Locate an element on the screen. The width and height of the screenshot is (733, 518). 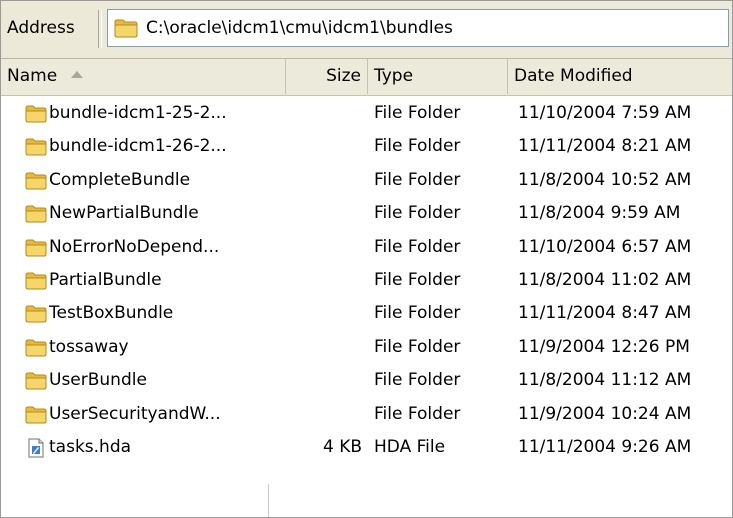
column-headers: Name Size Type Date Modified is located at coordinates (366, 77).